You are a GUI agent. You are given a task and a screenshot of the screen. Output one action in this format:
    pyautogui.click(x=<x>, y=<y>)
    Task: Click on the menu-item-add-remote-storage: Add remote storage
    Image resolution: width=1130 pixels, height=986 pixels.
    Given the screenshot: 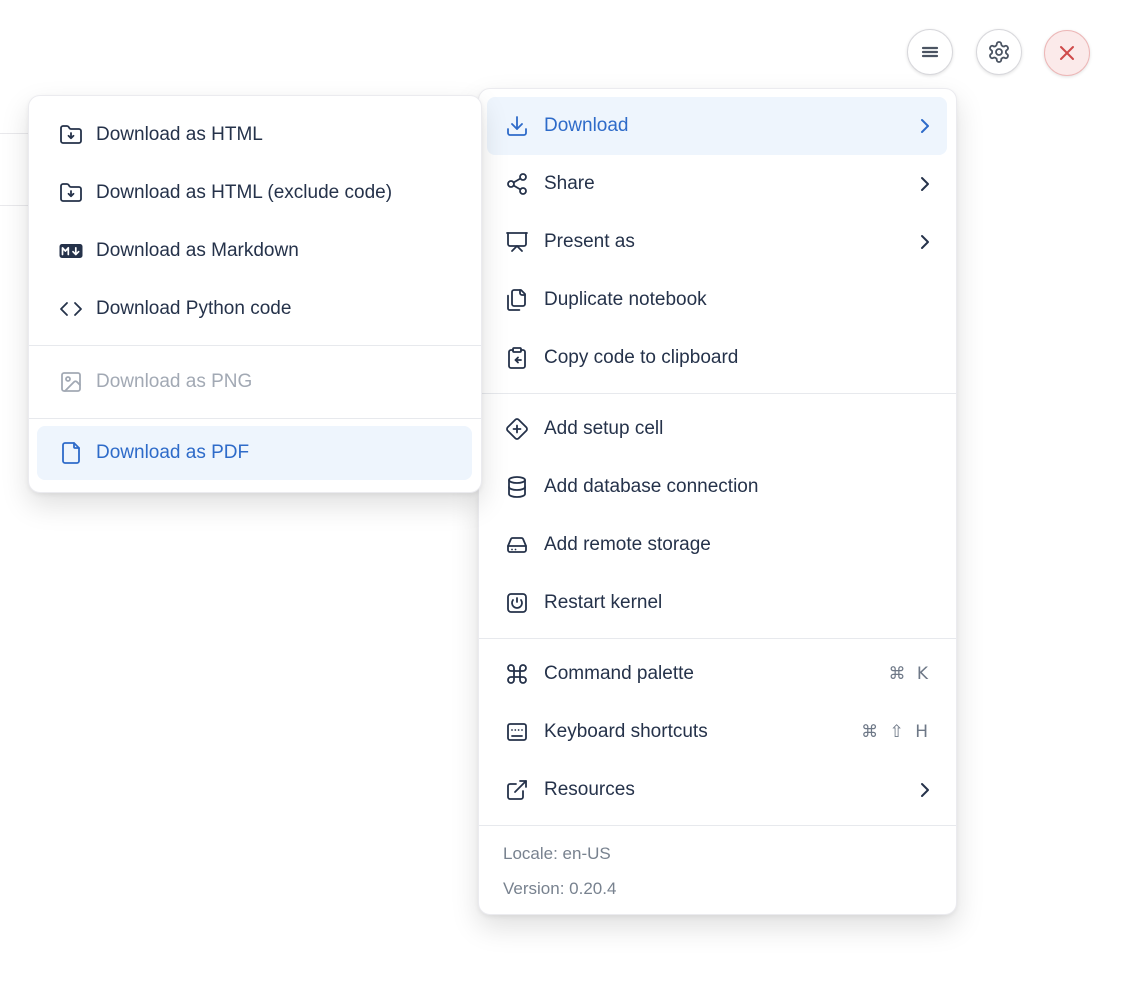 What is the action you would take?
    pyautogui.click(x=717, y=545)
    